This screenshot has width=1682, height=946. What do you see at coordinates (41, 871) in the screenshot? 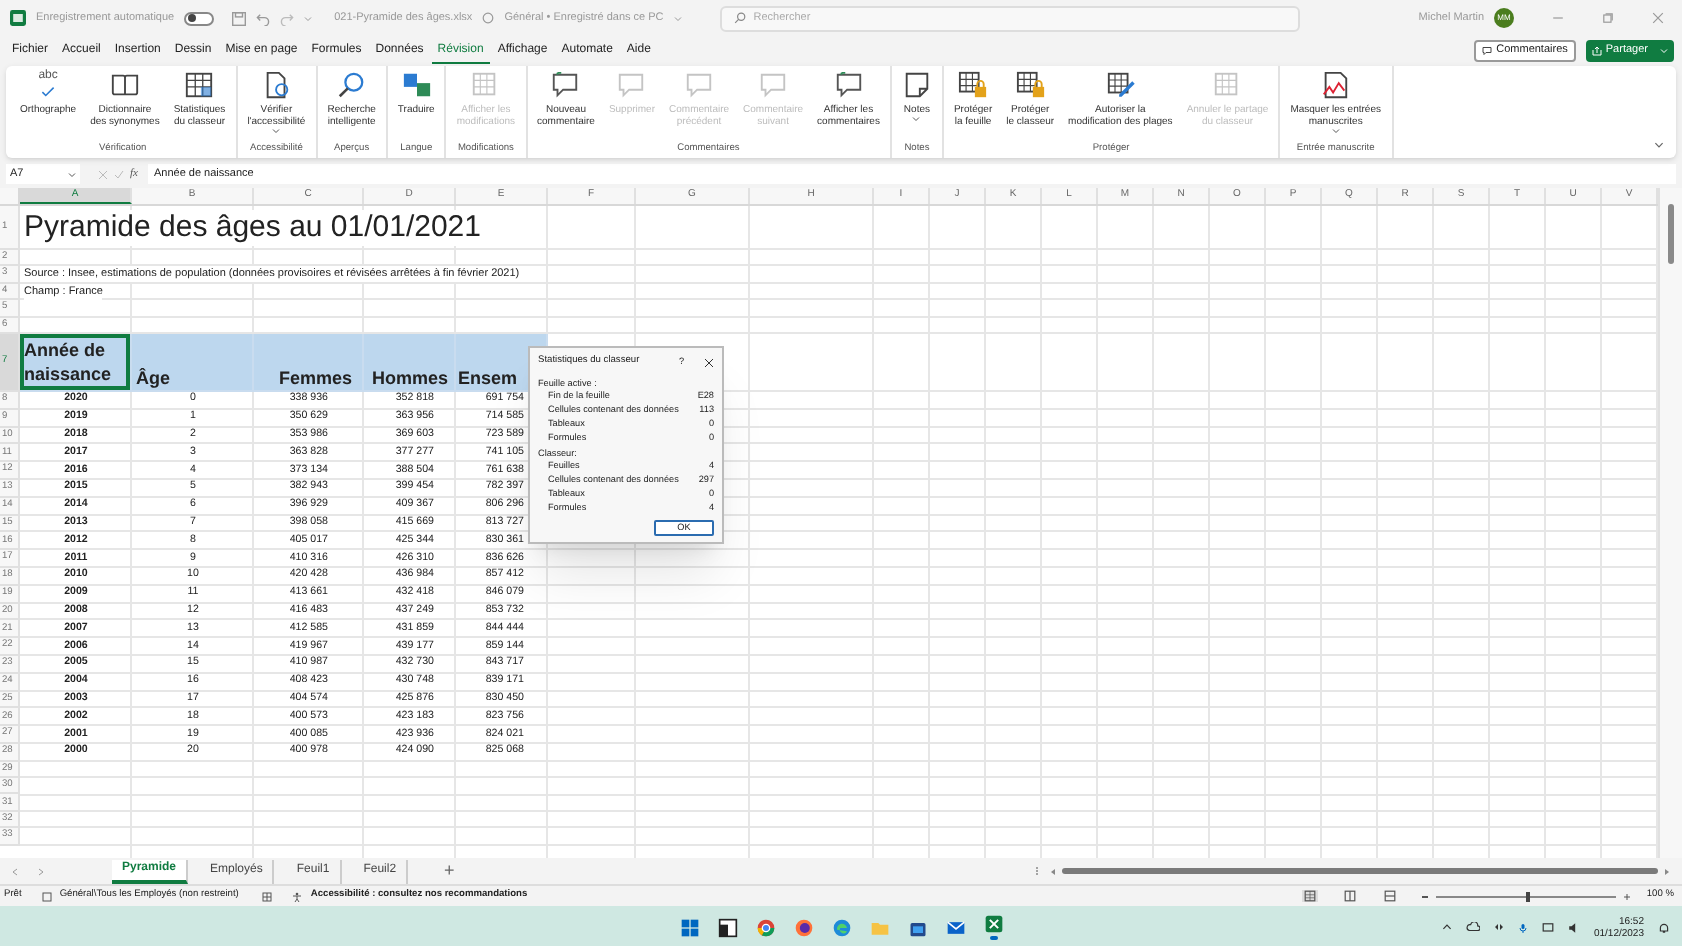
I see `next-sheet-icon` at bounding box center [41, 871].